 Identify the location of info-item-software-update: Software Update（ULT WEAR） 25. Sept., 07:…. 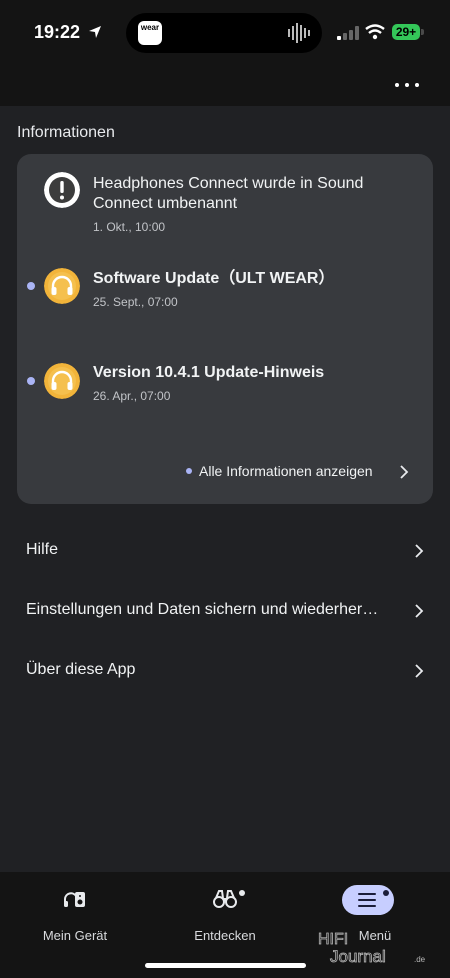
(225, 291).